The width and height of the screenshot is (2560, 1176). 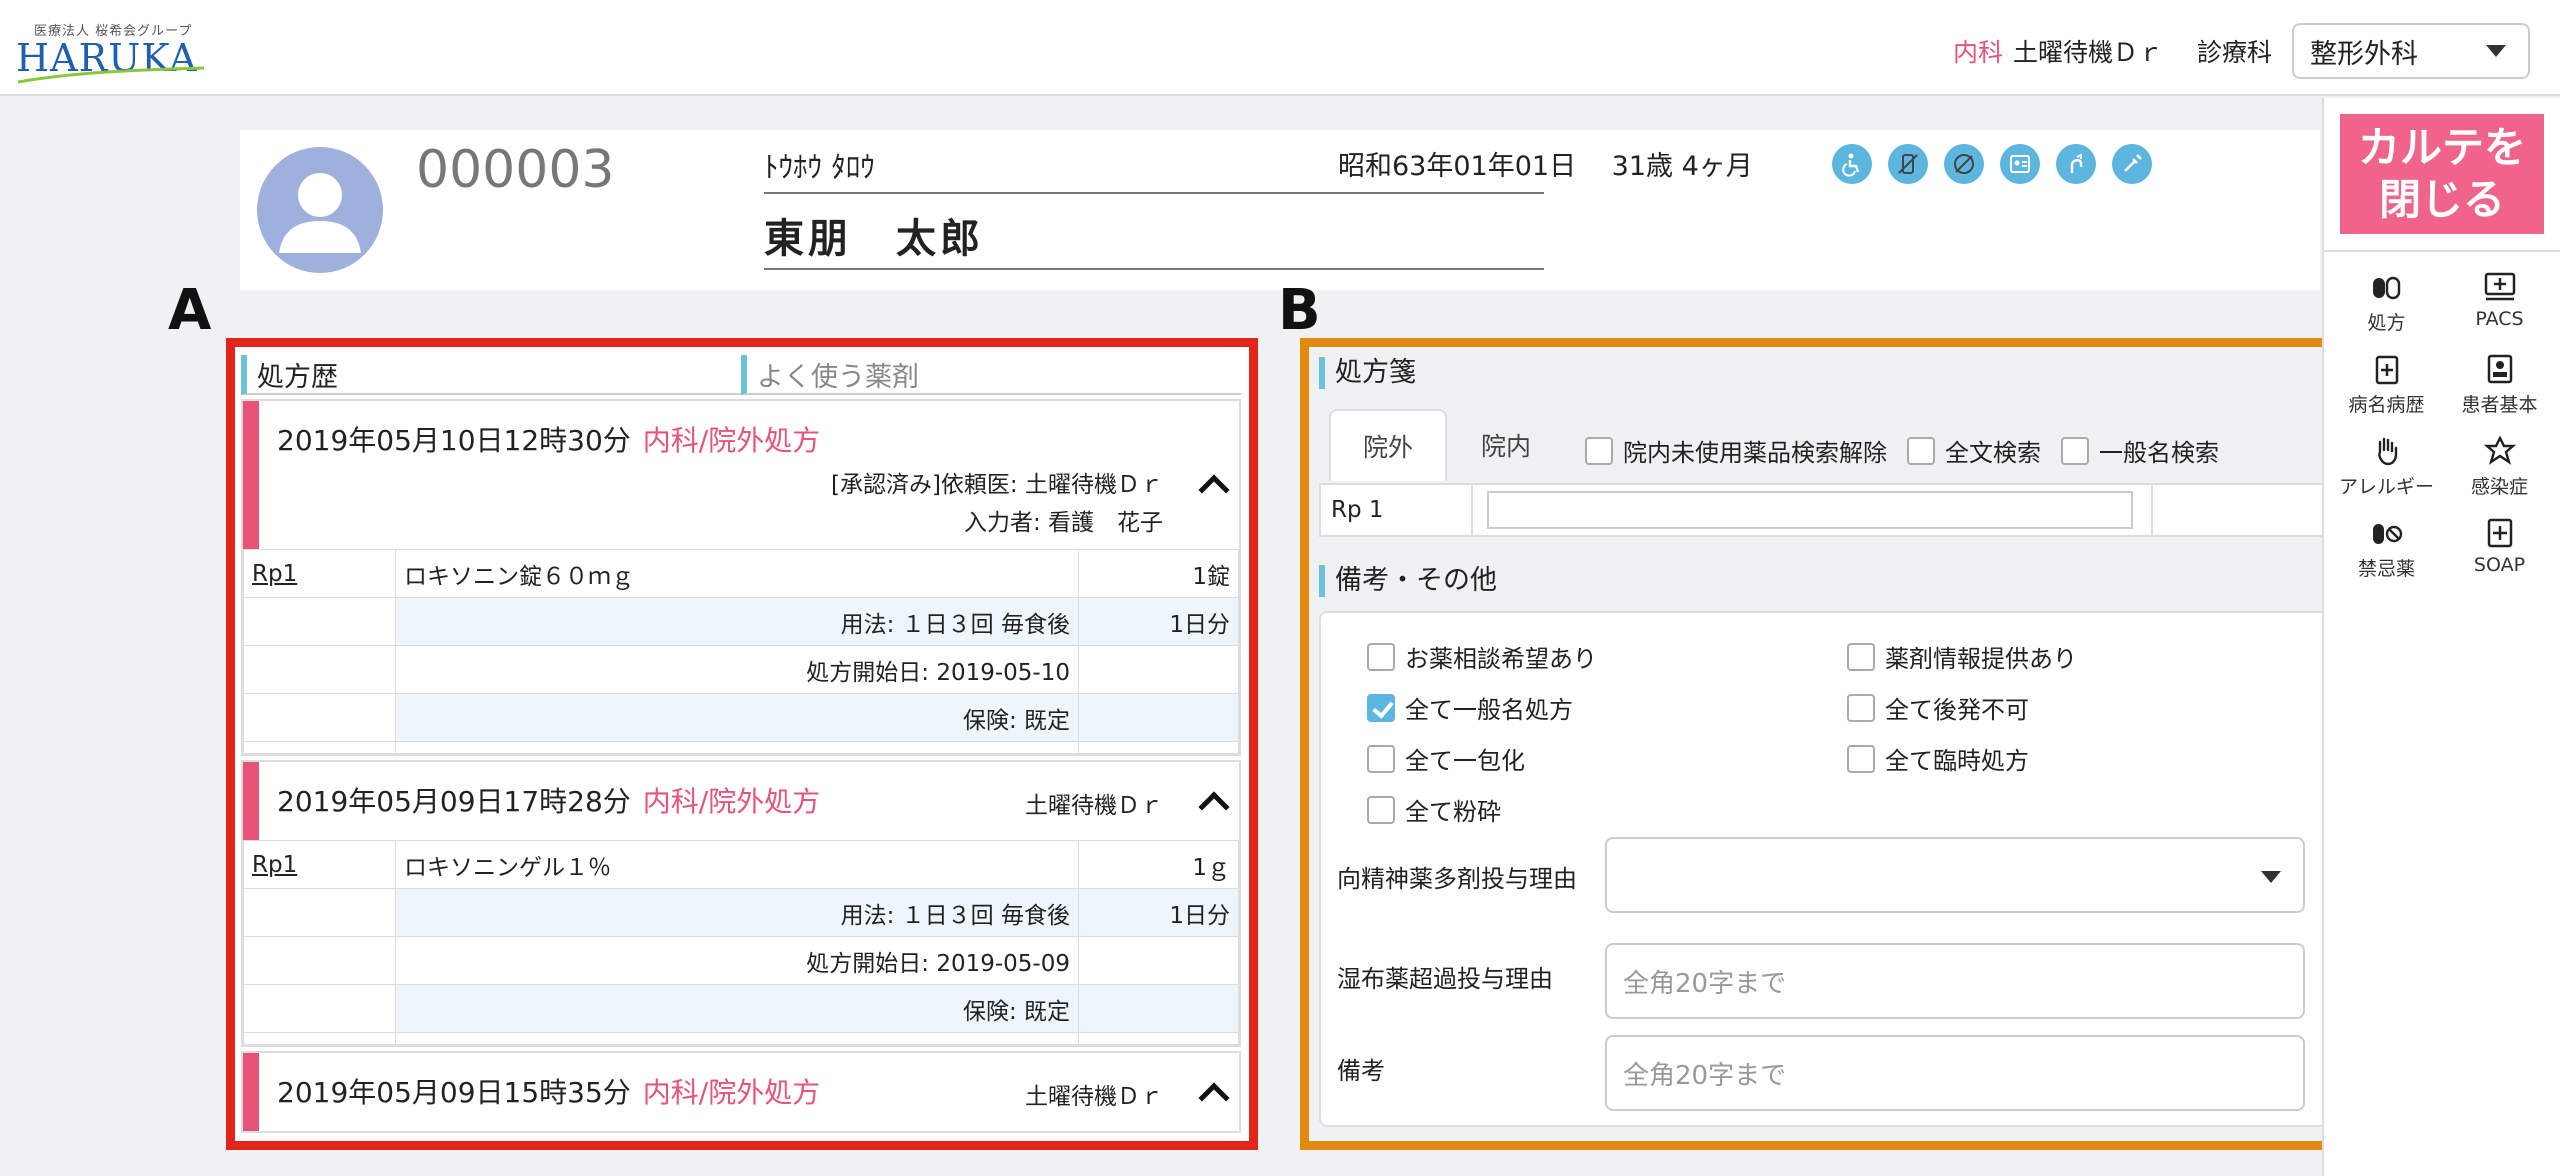 What do you see at coordinates (320, 213) in the screenshot?
I see `user-icon` at bounding box center [320, 213].